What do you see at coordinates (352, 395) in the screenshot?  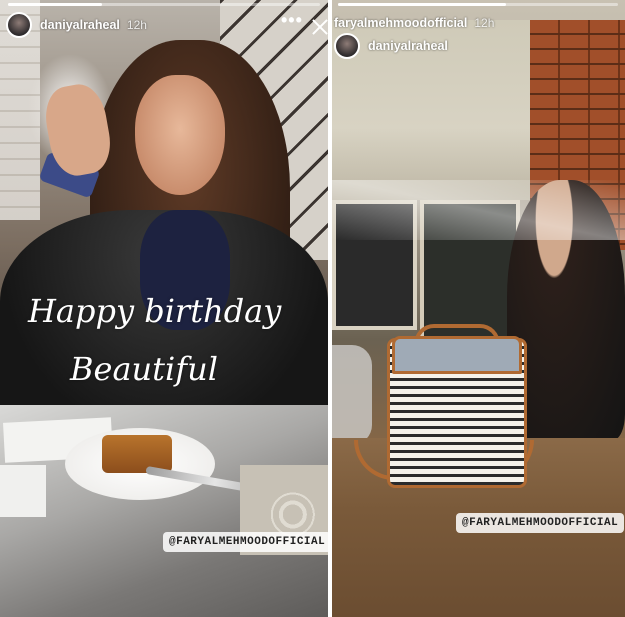 I see `chair` at bounding box center [352, 395].